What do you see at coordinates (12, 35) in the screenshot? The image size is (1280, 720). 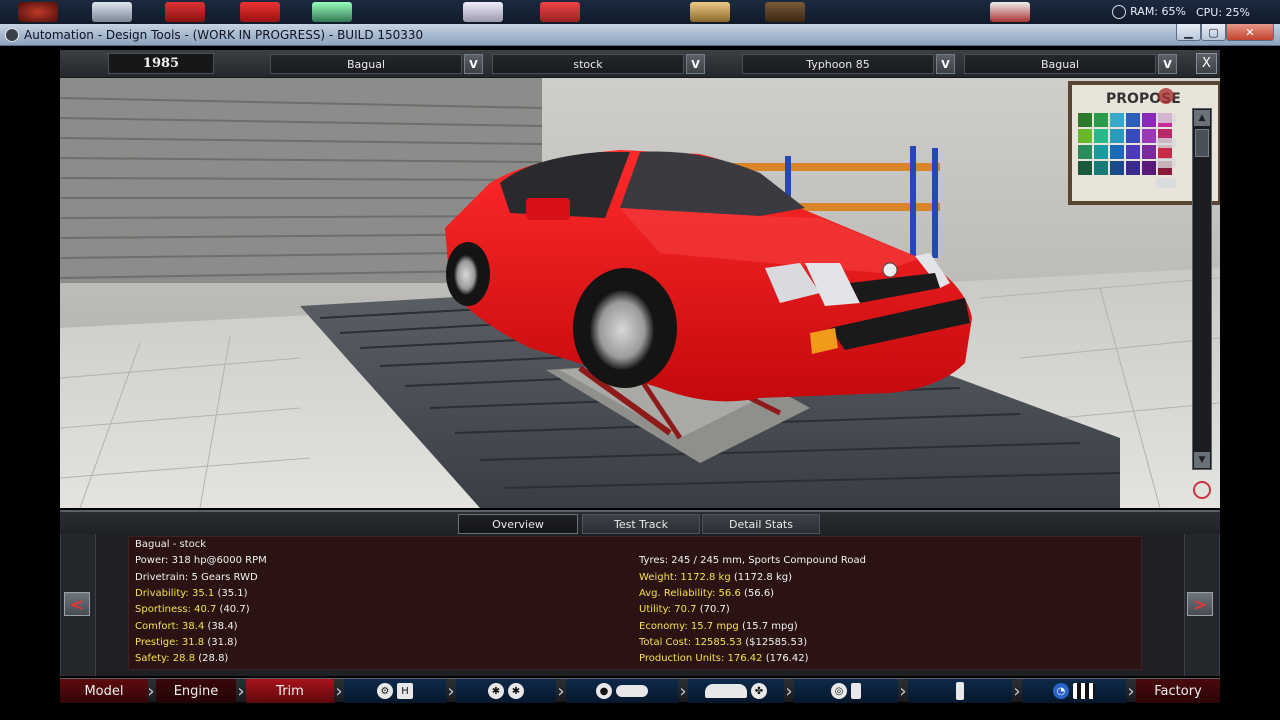 I see `app-icon` at bounding box center [12, 35].